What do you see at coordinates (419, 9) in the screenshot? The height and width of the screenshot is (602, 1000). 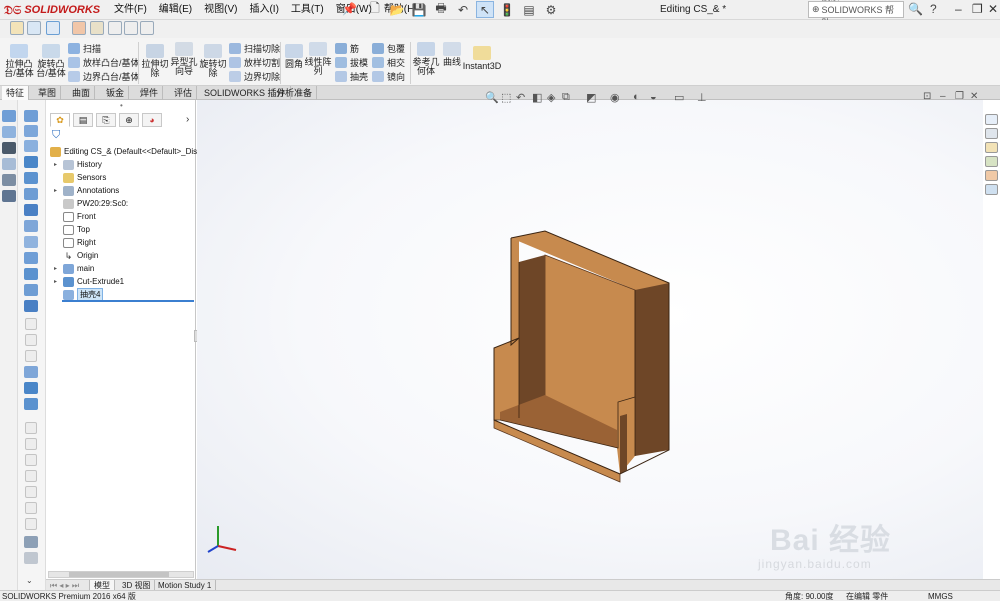 I see `save-icon: 💾` at bounding box center [419, 9].